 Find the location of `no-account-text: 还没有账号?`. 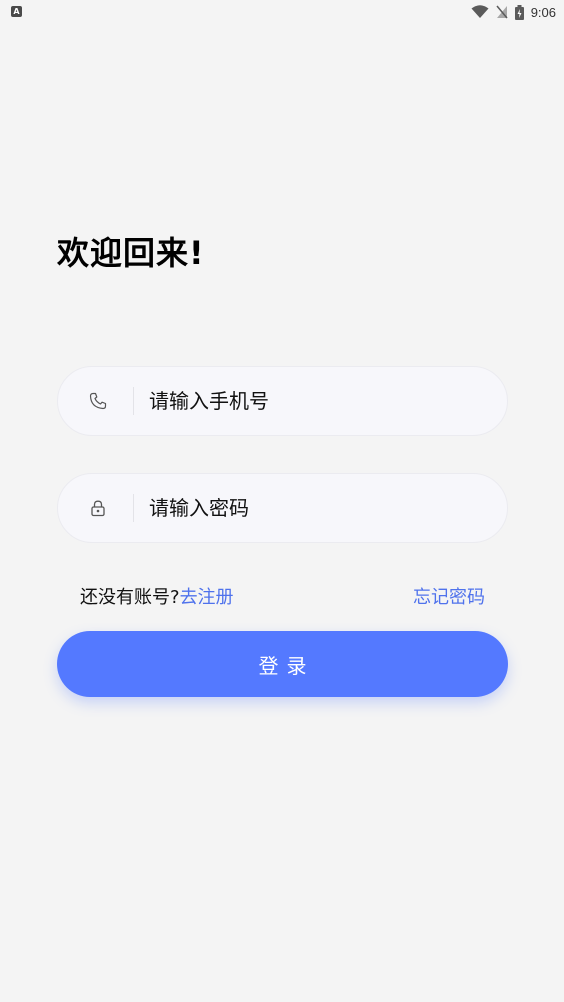

no-account-text: 还没有账号? is located at coordinates (130, 597).